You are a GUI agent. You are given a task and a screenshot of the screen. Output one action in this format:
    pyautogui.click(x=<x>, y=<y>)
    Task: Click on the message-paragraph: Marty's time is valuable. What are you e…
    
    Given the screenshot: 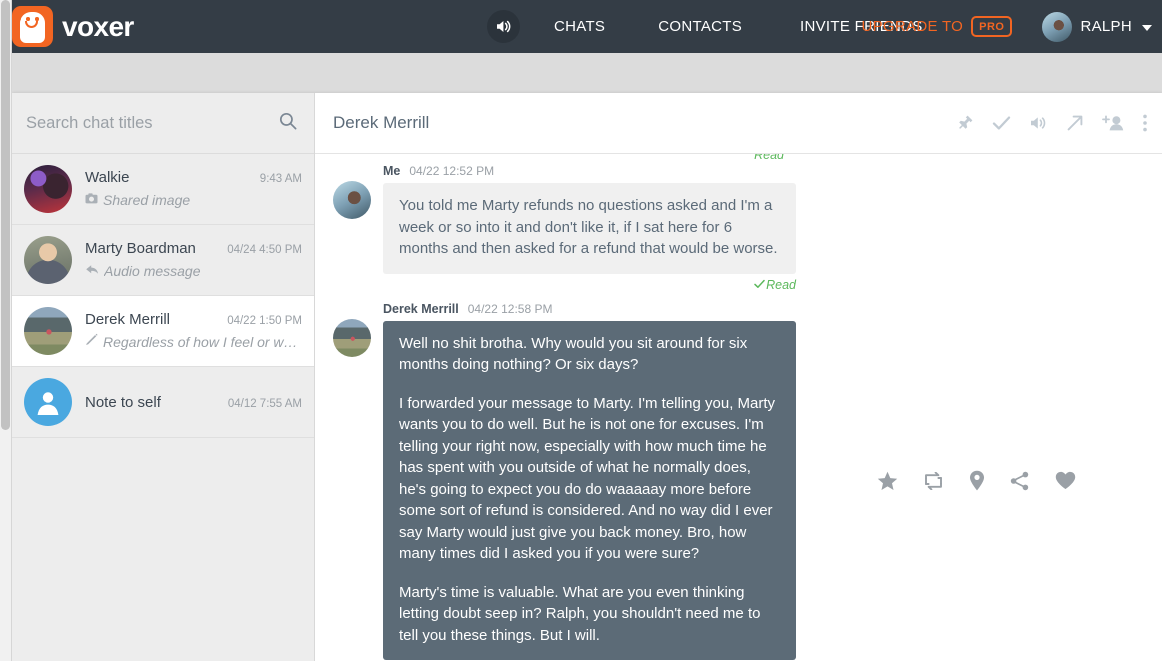 What is the action you would take?
    pyautogui.click(x=580, y=613)
    